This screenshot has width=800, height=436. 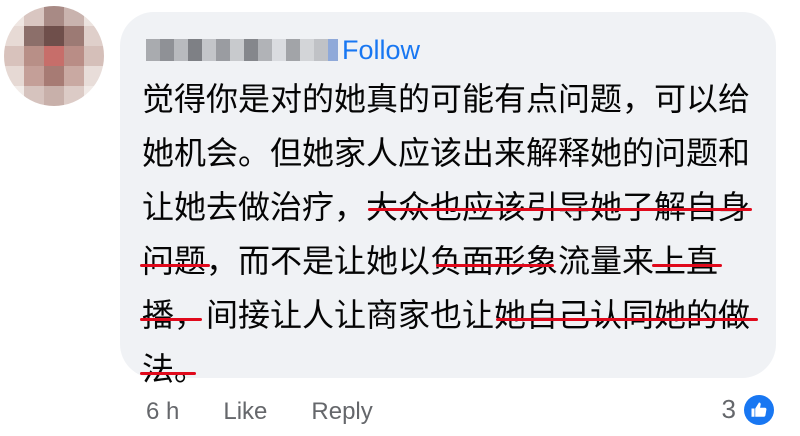 I want to click on comment-line: 她机会。但她家人应该出来解释她的问题和, so click(x=446, y=153).